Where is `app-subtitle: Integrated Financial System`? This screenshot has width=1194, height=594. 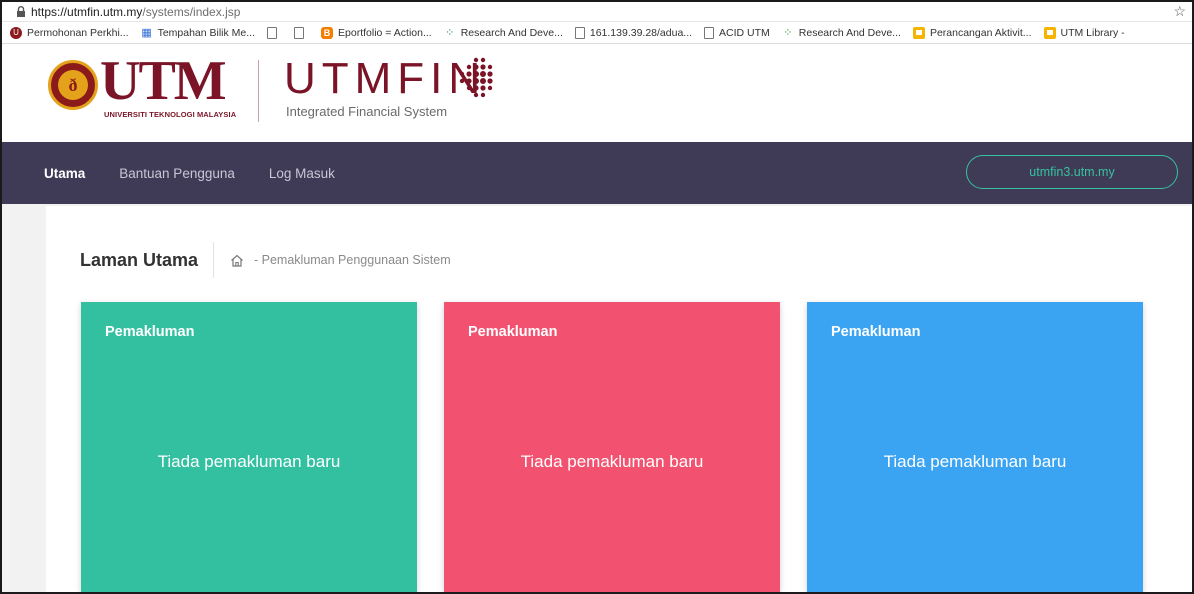
app-subtitle: Integrated Financial System is located at coordinates (367, 111).